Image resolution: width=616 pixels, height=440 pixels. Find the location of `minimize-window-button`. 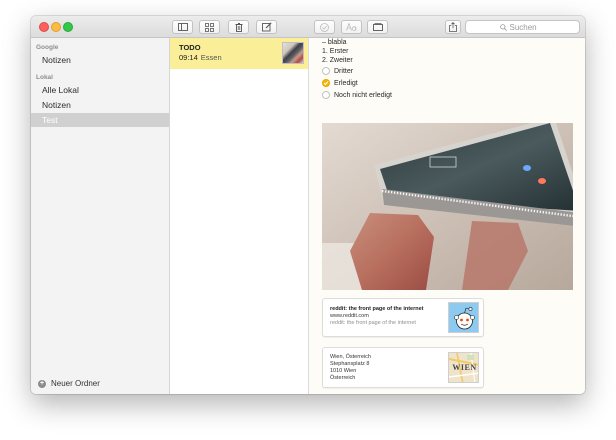

minimize-window-button is located at coordinates (56, 27).